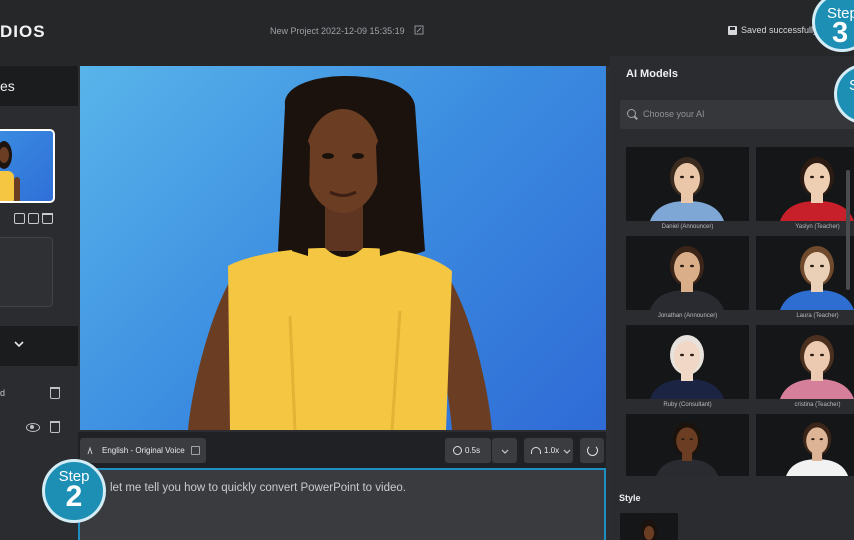  Describe the element at coordinates (652, 74) in the screenshot. I see `ai-models-title: AI Models` at that location.